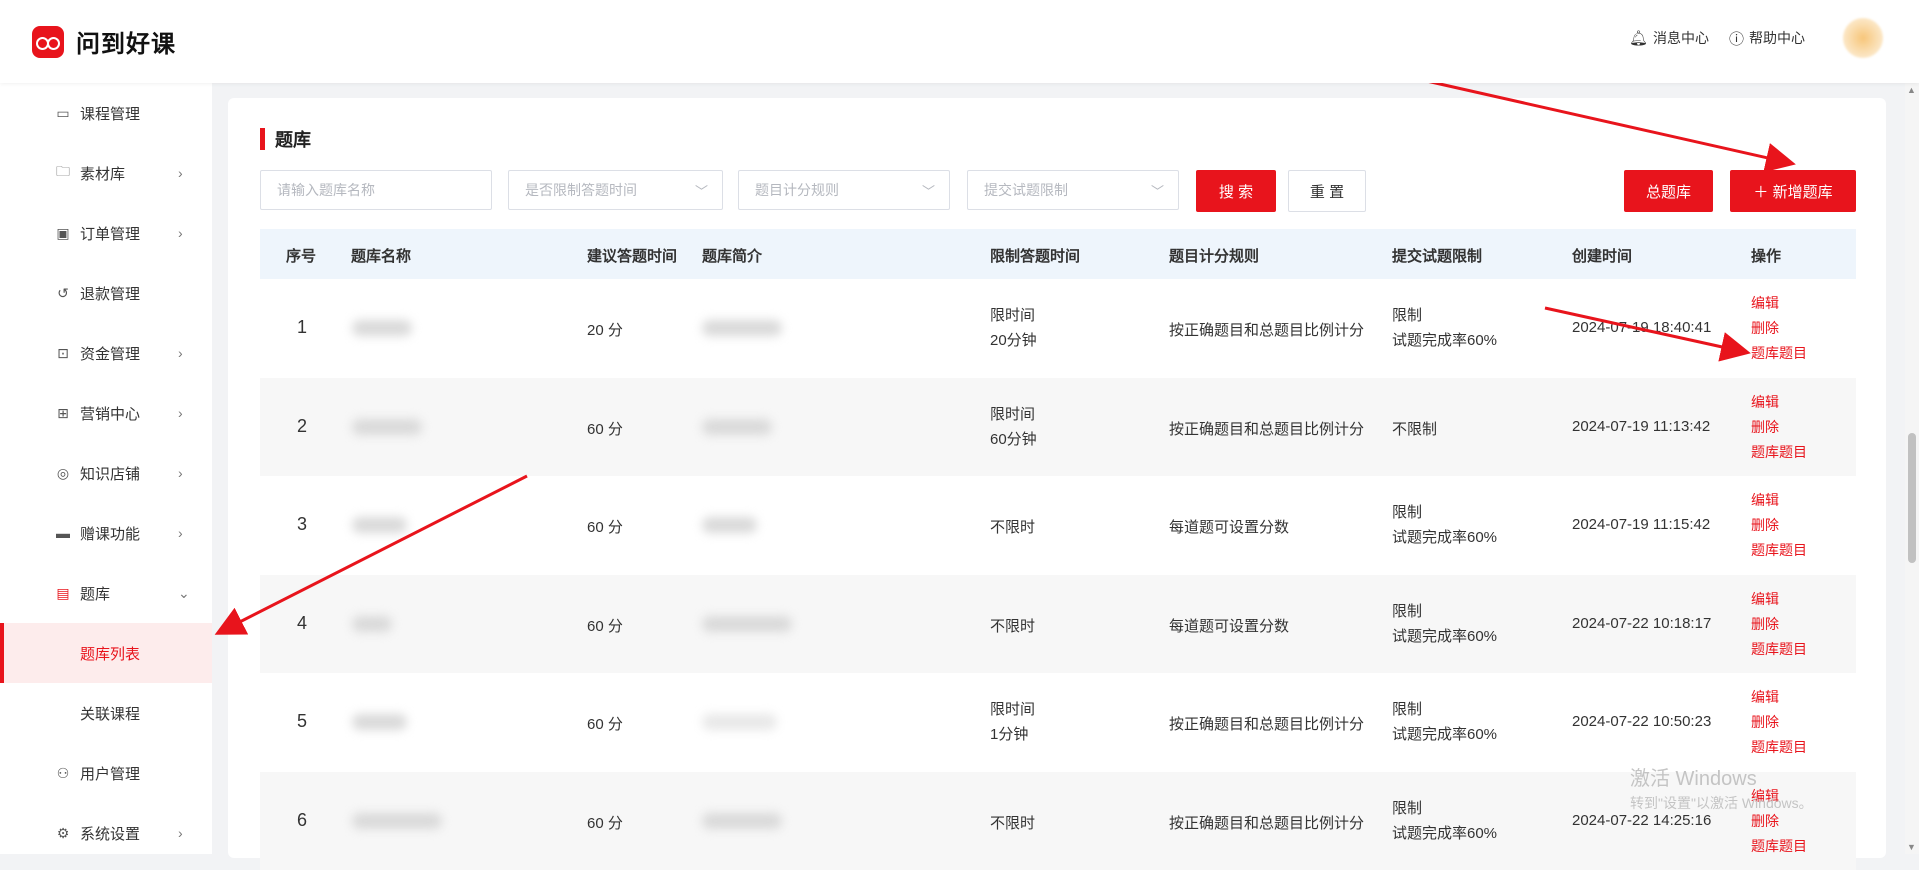 This screenshot has width=1919, height=870. I want to click on page-title-bar: 题库, so click(285, 139).